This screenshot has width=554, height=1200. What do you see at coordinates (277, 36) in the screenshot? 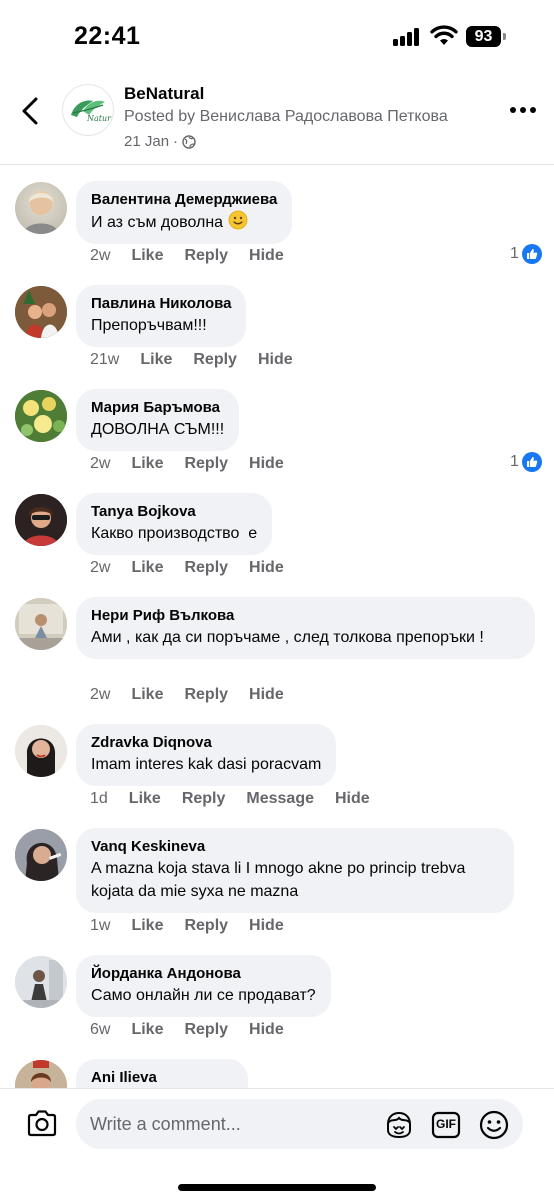
I see `status-bar: 22:41 93` at bounding box center [277, 36].